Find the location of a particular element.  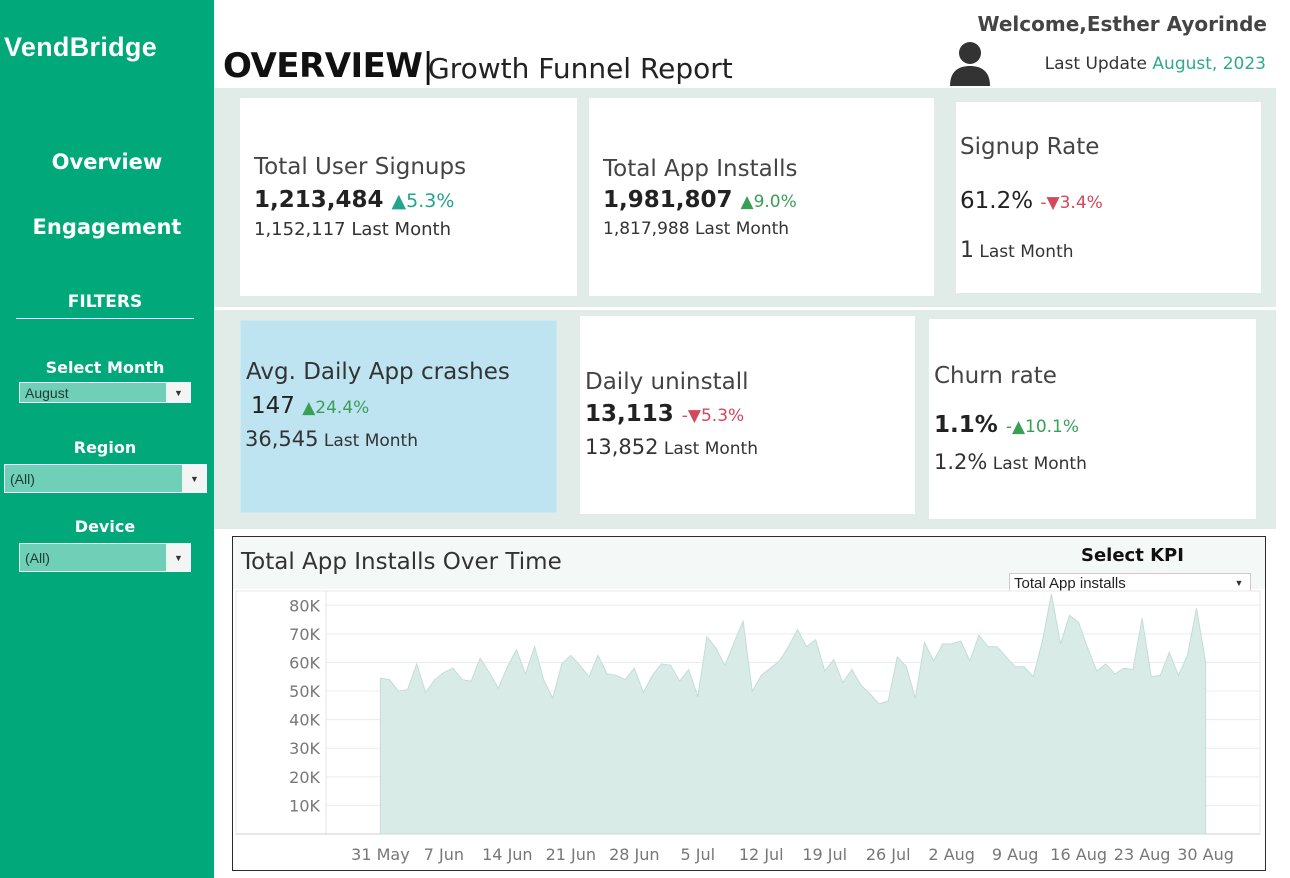

kpi-previous: 1,817,988 Last Month is located at coordinates (696, 229).